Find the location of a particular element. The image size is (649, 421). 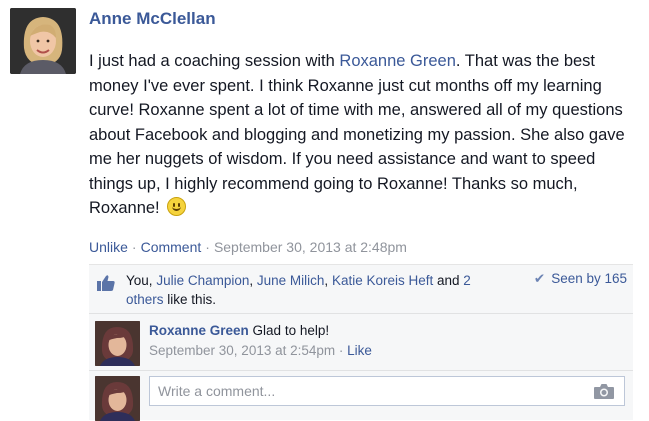

checkmark-icon: ✔ is located at coordinates (539, 278).